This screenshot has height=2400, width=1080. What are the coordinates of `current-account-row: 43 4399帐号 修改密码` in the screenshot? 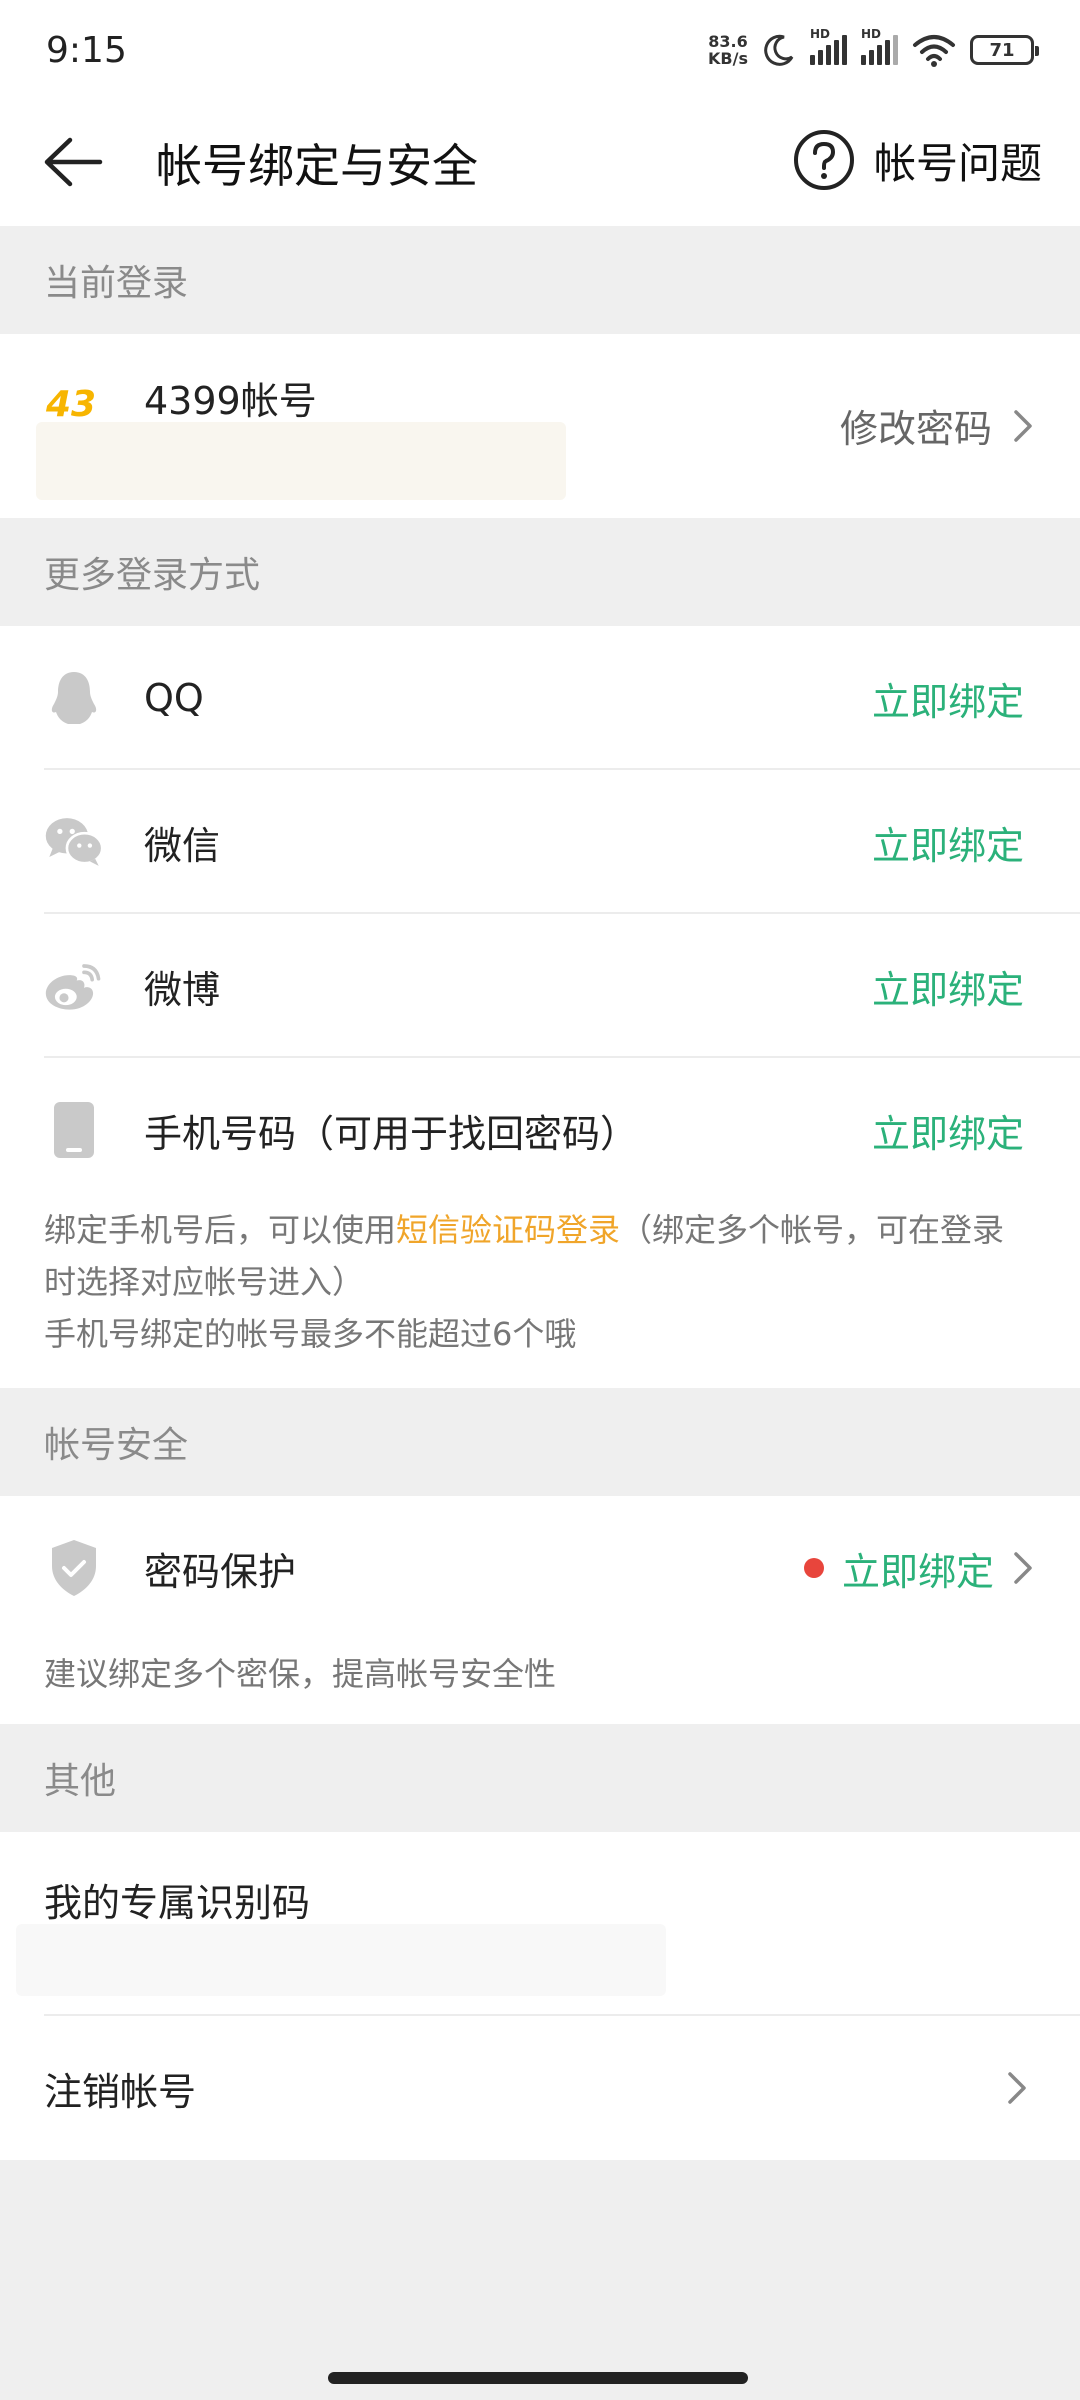 It's located at (540, 426).